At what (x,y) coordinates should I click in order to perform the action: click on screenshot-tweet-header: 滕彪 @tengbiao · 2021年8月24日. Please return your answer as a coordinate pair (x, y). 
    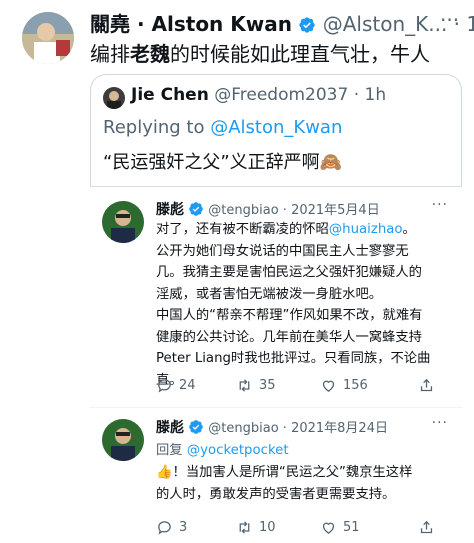
    Looking at the image, I should click on (272, 427).